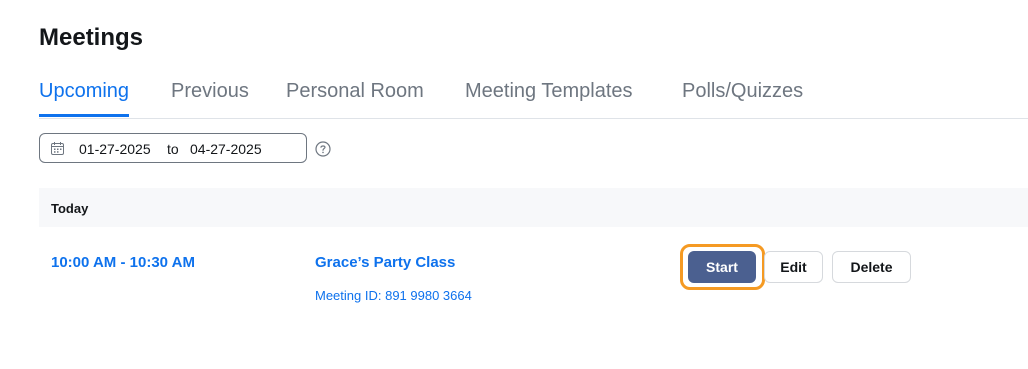 The height and width of the screenshot is (369, 1028). I want to click on tab-previous: Previous, so click(210, 91).